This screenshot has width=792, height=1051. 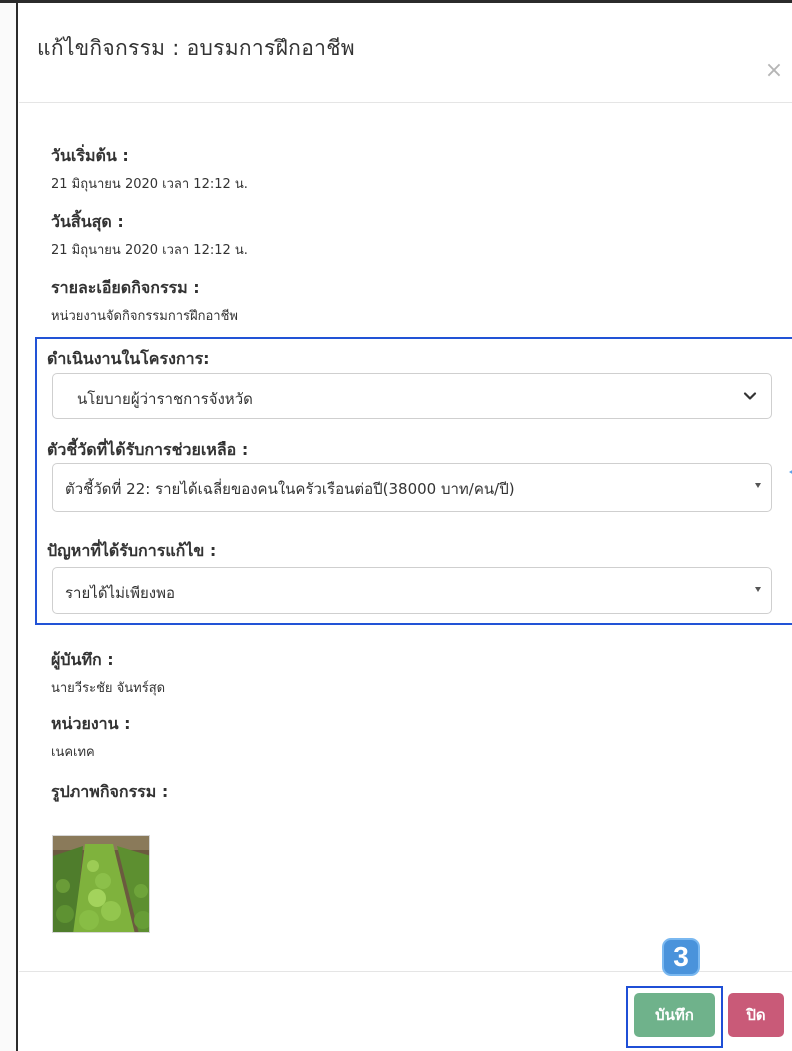 I want to click on activity-detail-label: รายละเอียดกิจกรรม :, so click(x=125, y=287).